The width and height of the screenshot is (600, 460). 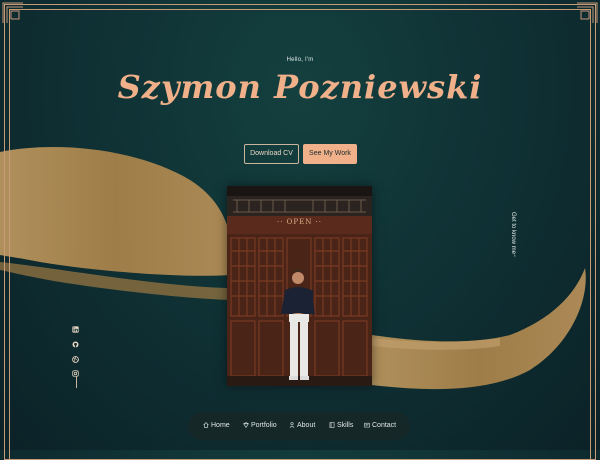 What do you see at coordinates (264, 425) in the screenshot?
I see `nav-label-portfolio: Portfolio` at bounding box center [264, 425].